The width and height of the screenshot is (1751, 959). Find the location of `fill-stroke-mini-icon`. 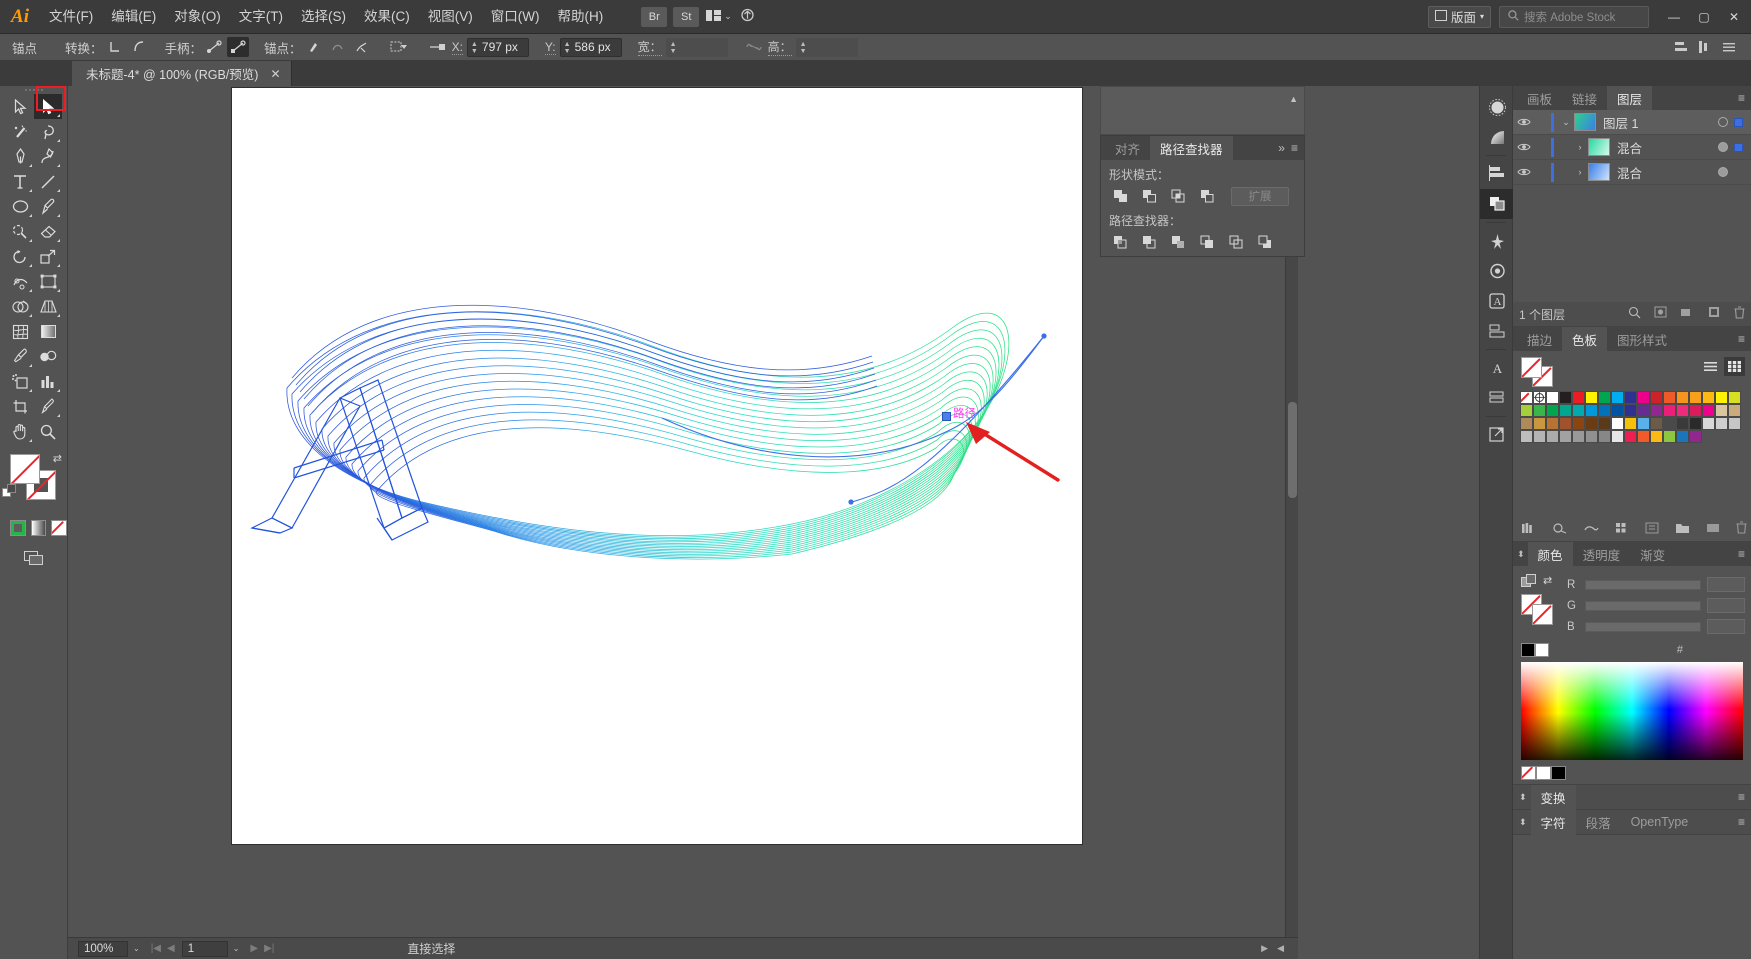

fill-stroke-mini-icon is located at coordinates (1529, 583).